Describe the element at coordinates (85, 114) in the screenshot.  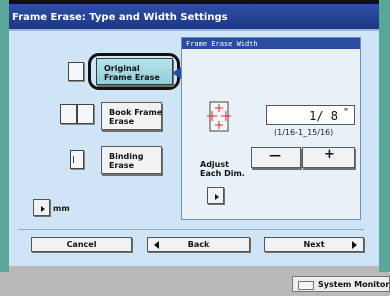
I see `book-right-page-icon` at that location.